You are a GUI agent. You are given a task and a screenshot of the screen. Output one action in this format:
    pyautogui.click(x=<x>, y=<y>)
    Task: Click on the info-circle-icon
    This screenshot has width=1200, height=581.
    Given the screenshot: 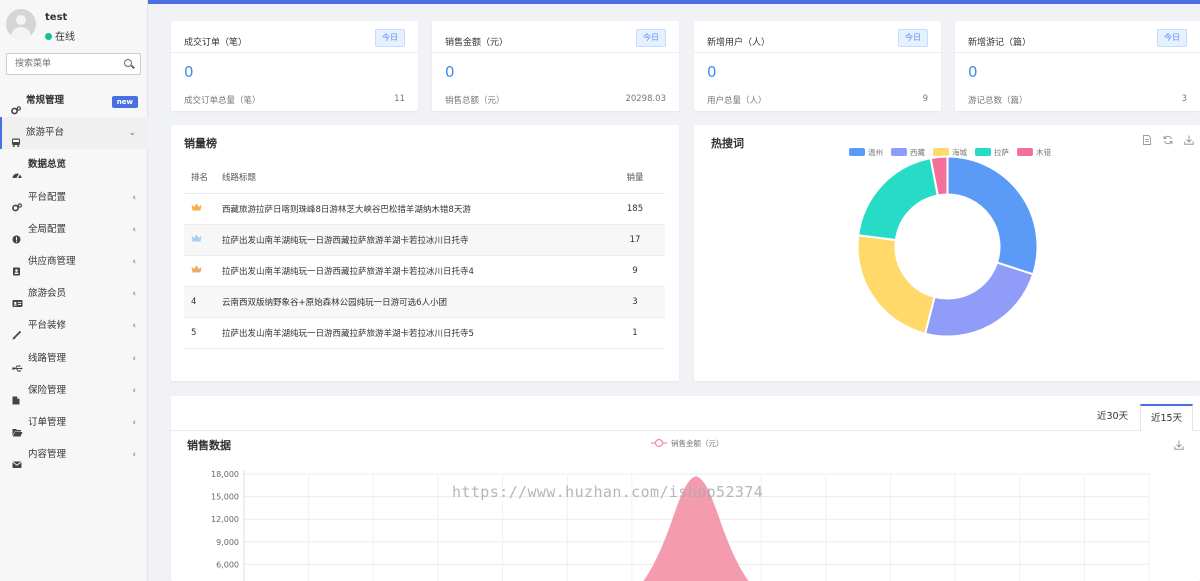 What is the action you would take?
    pyautogui.click(x=16, y=235)
    